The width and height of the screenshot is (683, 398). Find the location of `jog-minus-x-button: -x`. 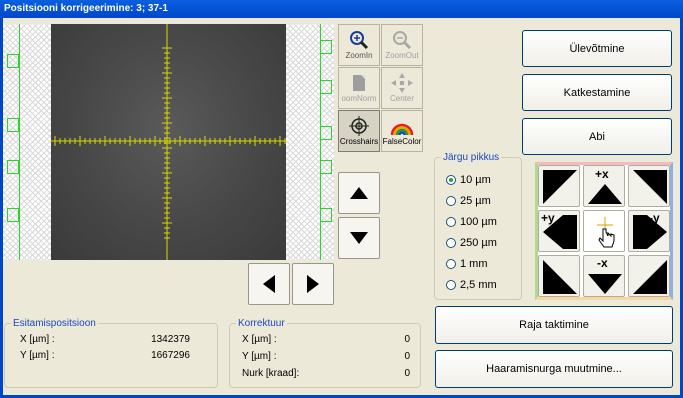

jog-minus-x-button: -x is located at coordinates (604, 276).